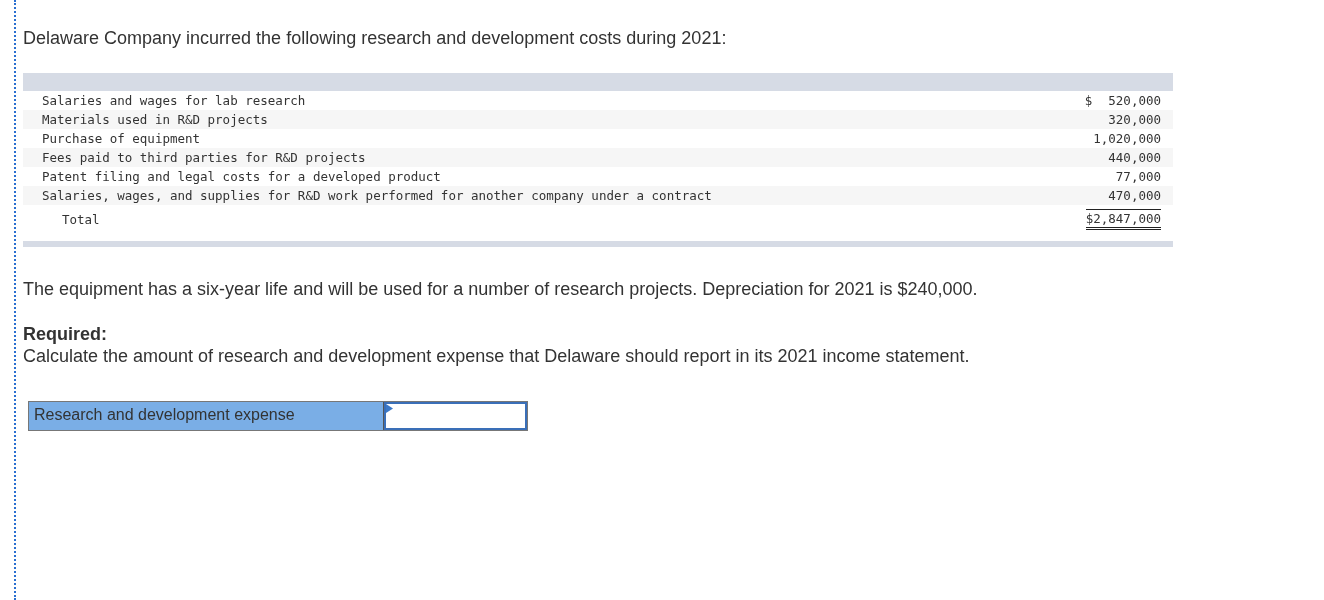  What do you see at coordinates (204, 157) in the screenshot?
I see `cost-label: Fees paid to third parties for R&D projects` at bounding box center [204, 157].